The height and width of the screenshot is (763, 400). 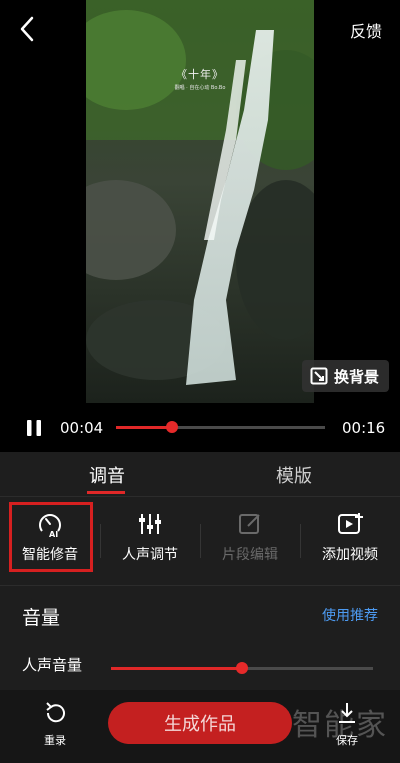 I want to click on vocal-volume-knob, so click(x=242, y=668).